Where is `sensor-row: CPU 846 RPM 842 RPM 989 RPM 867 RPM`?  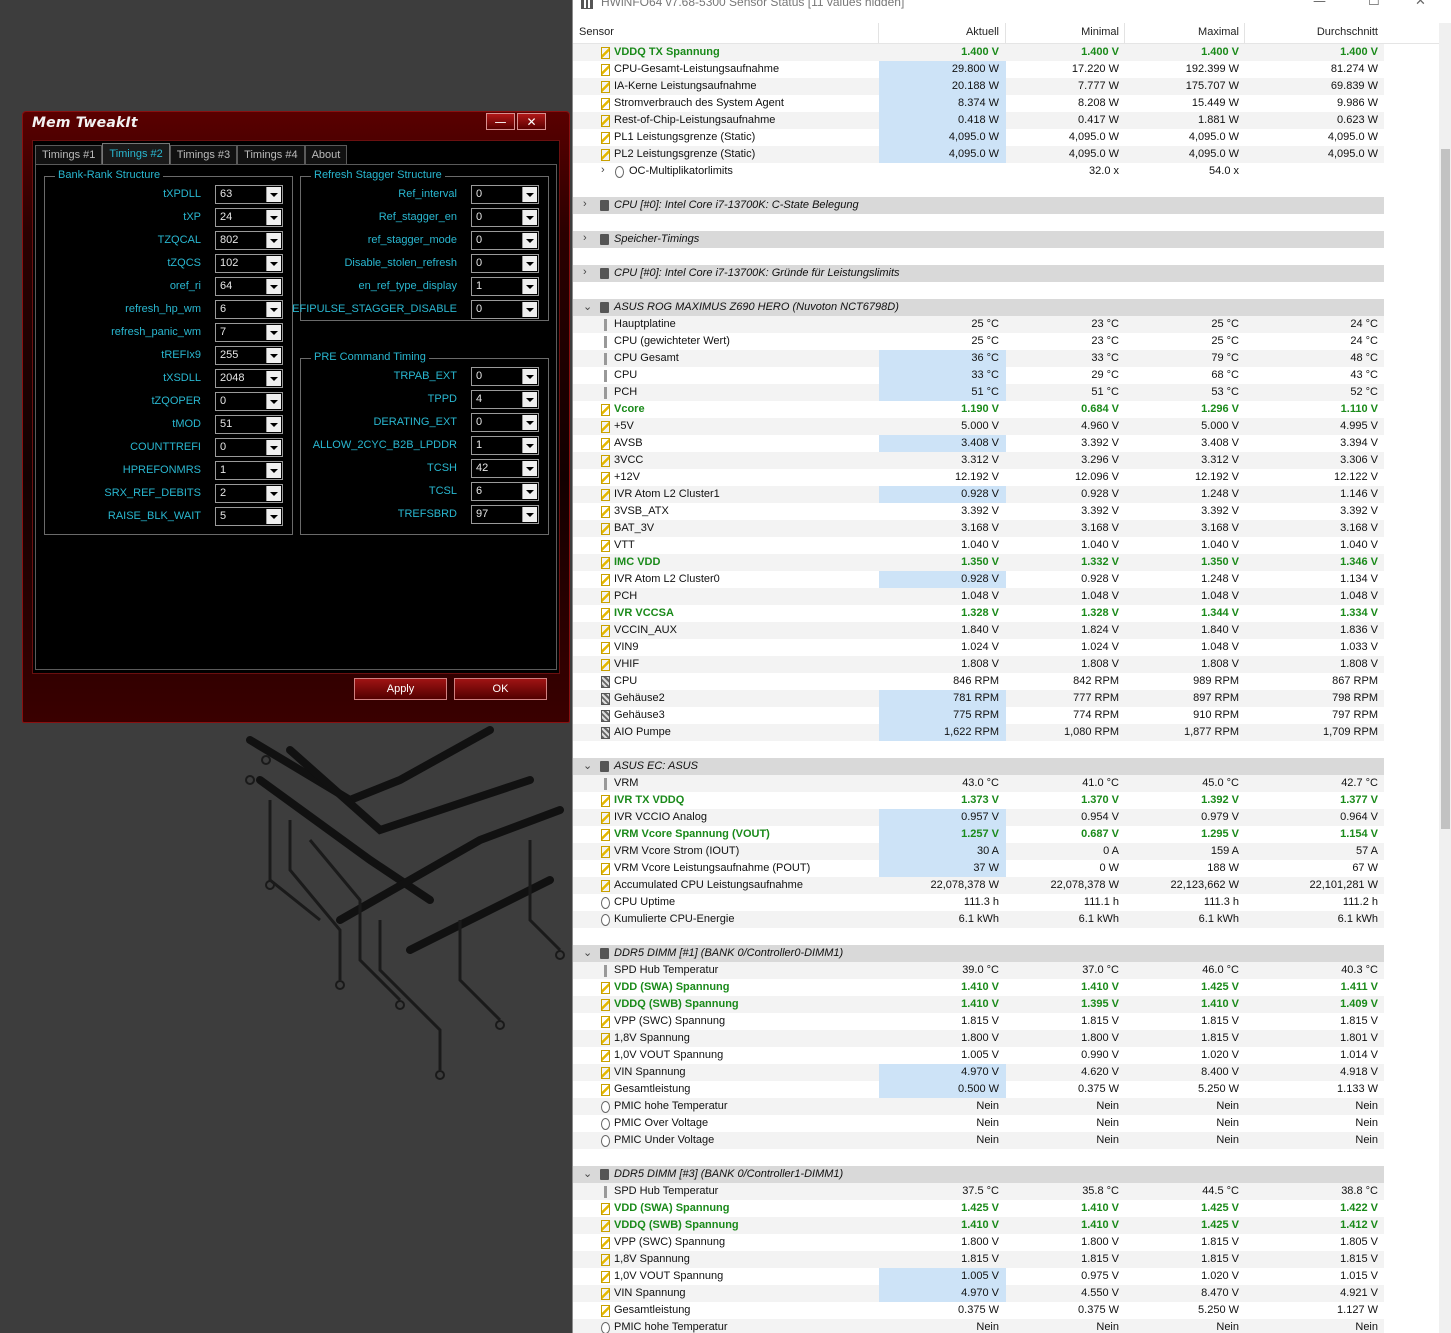
sensor-row: CPU 846 RPM 842 RPM 989 RPM 867 RPM is located at coordinates (978, 681).